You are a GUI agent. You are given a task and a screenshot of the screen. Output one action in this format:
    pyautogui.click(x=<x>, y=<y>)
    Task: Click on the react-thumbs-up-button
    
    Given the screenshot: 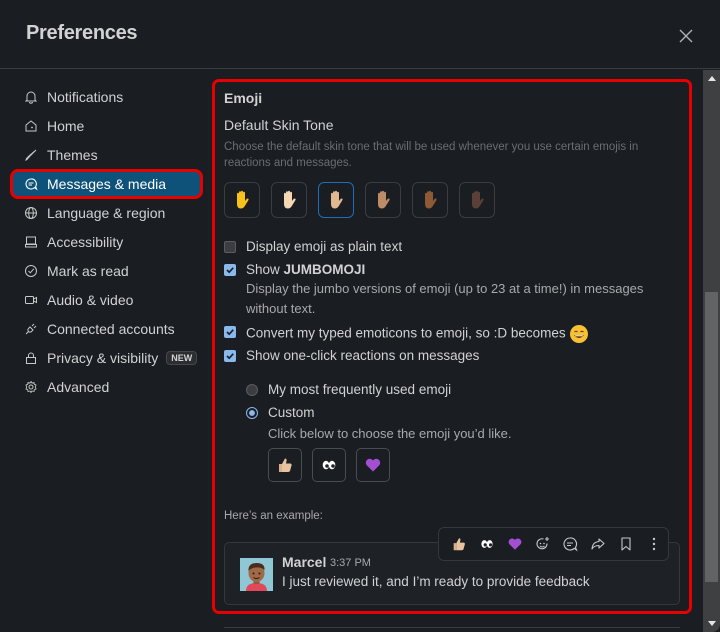 What is the action you would take?
    pyautogui.click(x=459, y=544)
    